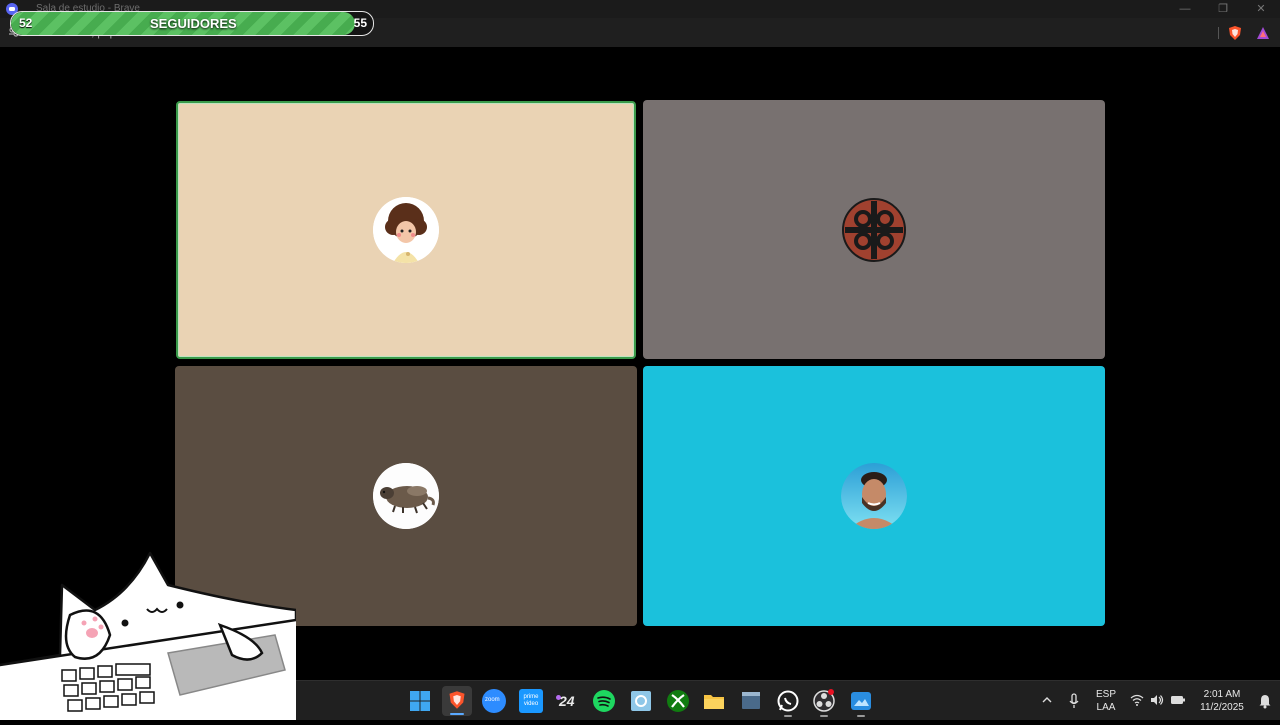 This screenshot has width=1280, height=725. I want to click on system-tray: ESP LAA 2:01 AM 11/2/2025, so click(1160, 701).